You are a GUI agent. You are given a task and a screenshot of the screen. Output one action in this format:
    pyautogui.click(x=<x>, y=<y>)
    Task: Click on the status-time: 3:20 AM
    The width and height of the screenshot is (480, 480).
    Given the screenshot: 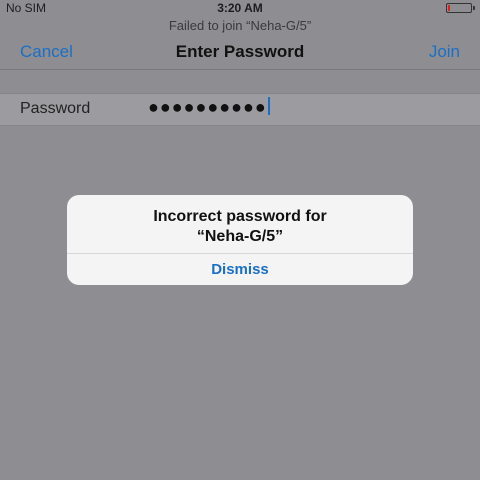 What is the action you would take?
    pyautogui.click(x=240, y=8)
    